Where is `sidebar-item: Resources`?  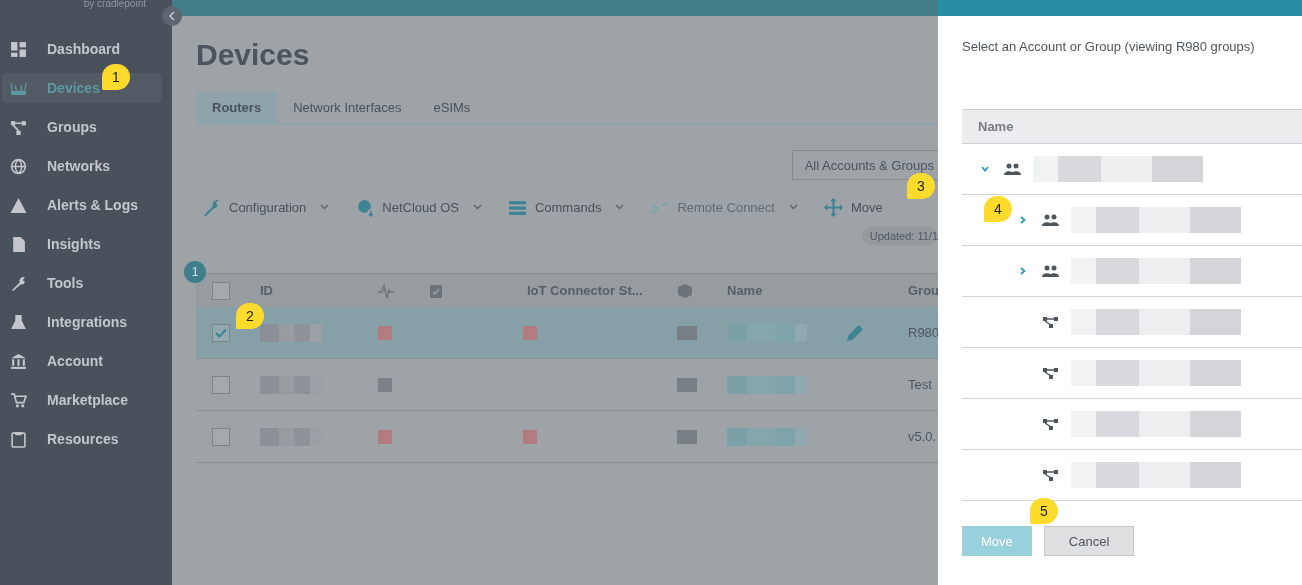 sidebar-item: Resources is located at coordinates (82, 439).